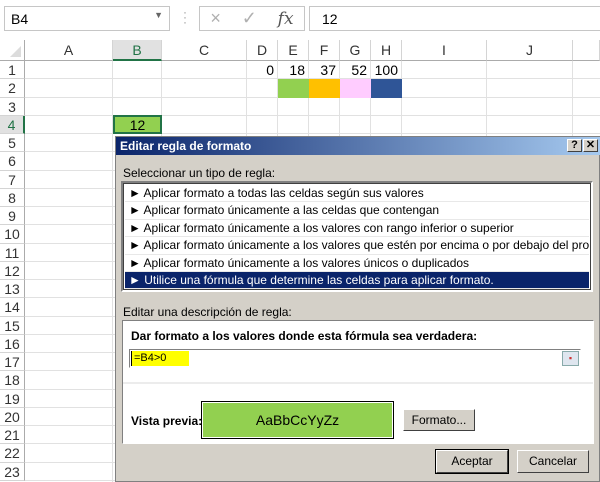 The height and width of the screenshot is (482, 600). Describe the element at coordinates (12, 216) in the screenshot. I see `row-header-9: 9` at that location.